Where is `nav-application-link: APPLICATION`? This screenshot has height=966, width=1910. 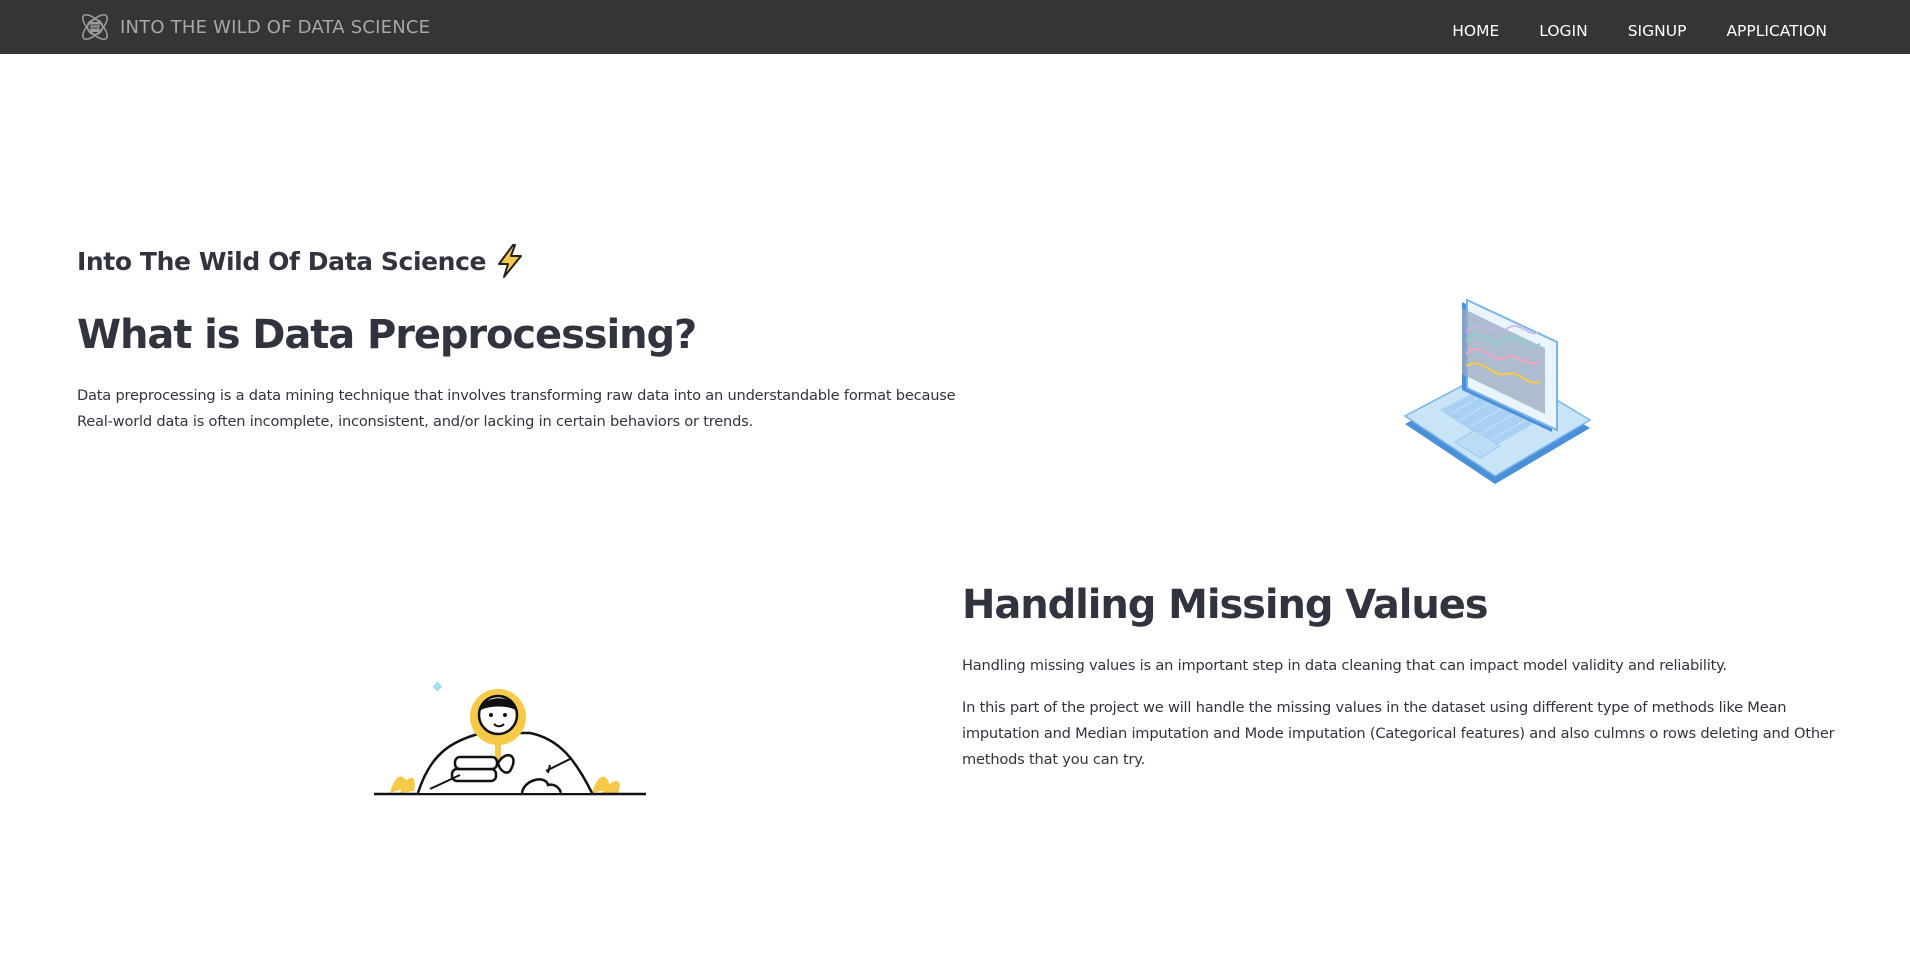 nav-application-link: APPLICATION is located at coordinates (1776, 31).